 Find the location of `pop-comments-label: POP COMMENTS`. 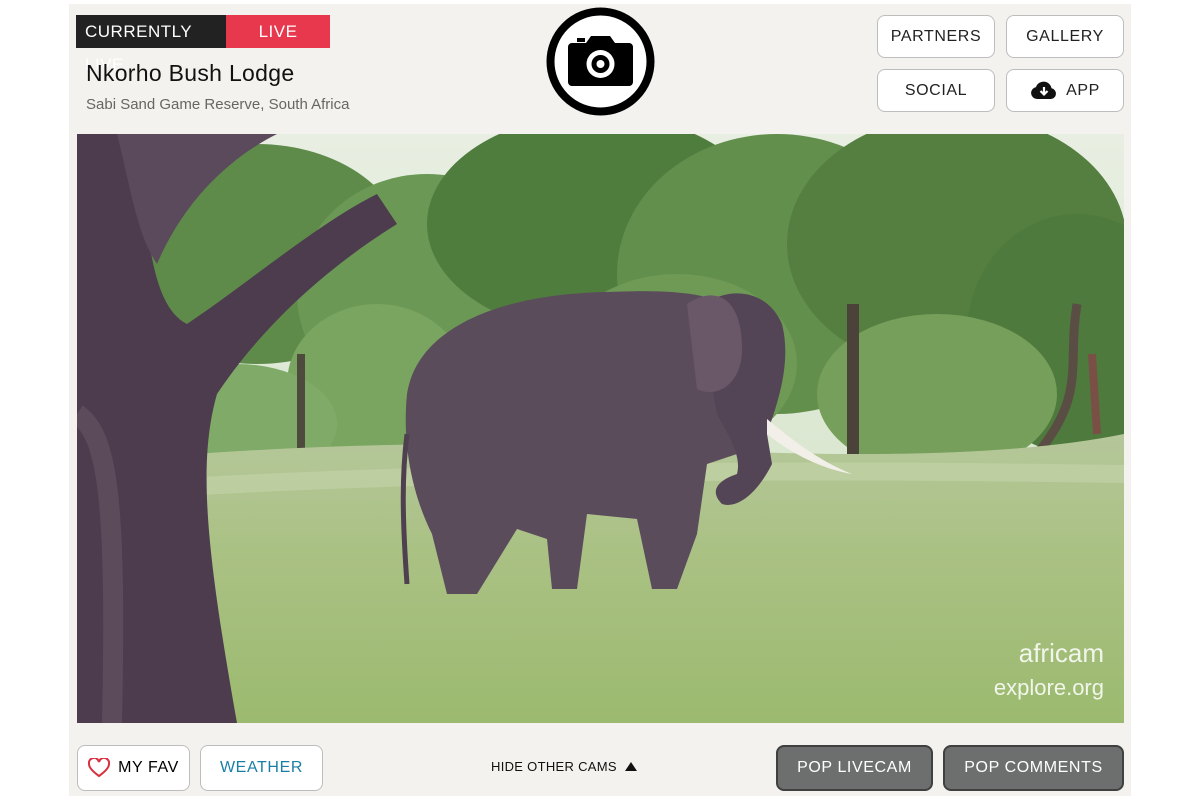

pop-comments-label: POP COMMENTS is located at coordinates (1033, 767).